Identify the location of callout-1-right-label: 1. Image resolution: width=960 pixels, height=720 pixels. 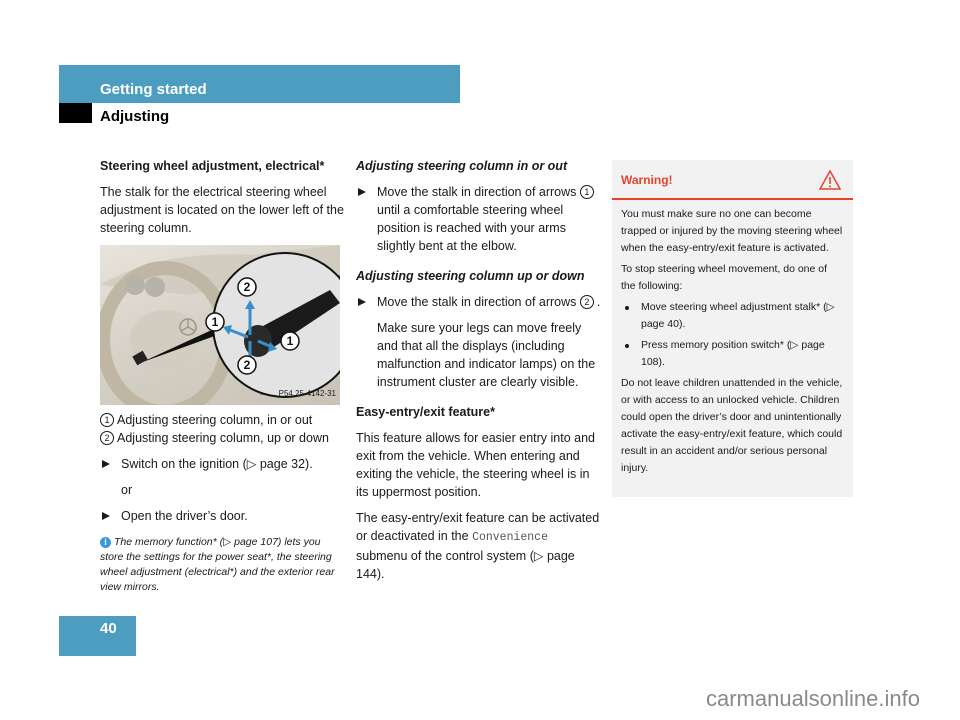
(290, 341).